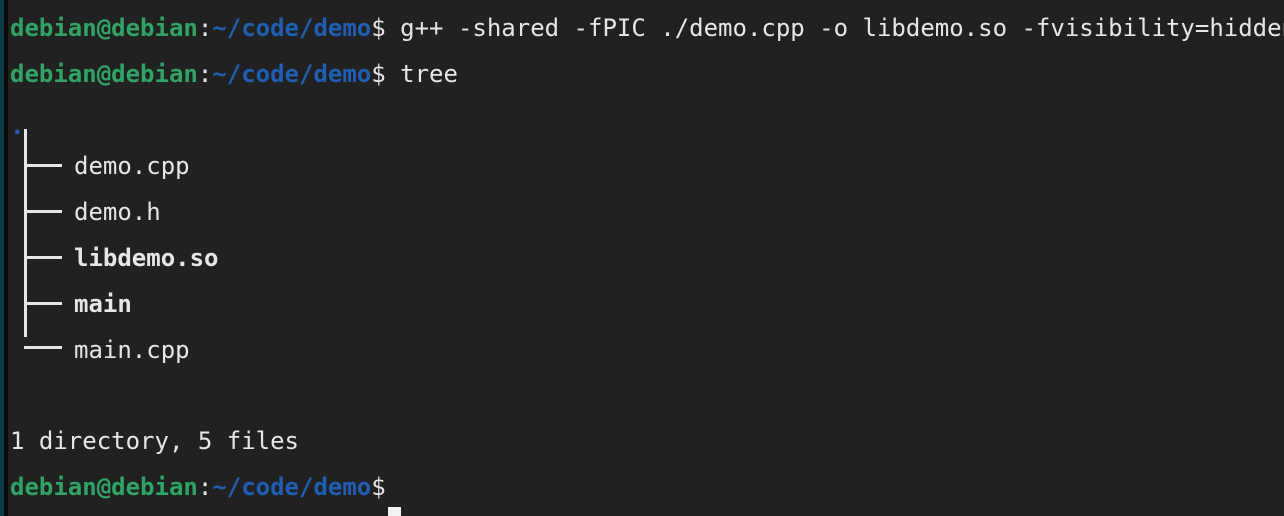 This screenshot has height=516, width=1284. What do you see at coordinates (117, 212) in the screenshot?
I see `tree-entry-demo-h: demo.h` at bounding box center [117, 212].